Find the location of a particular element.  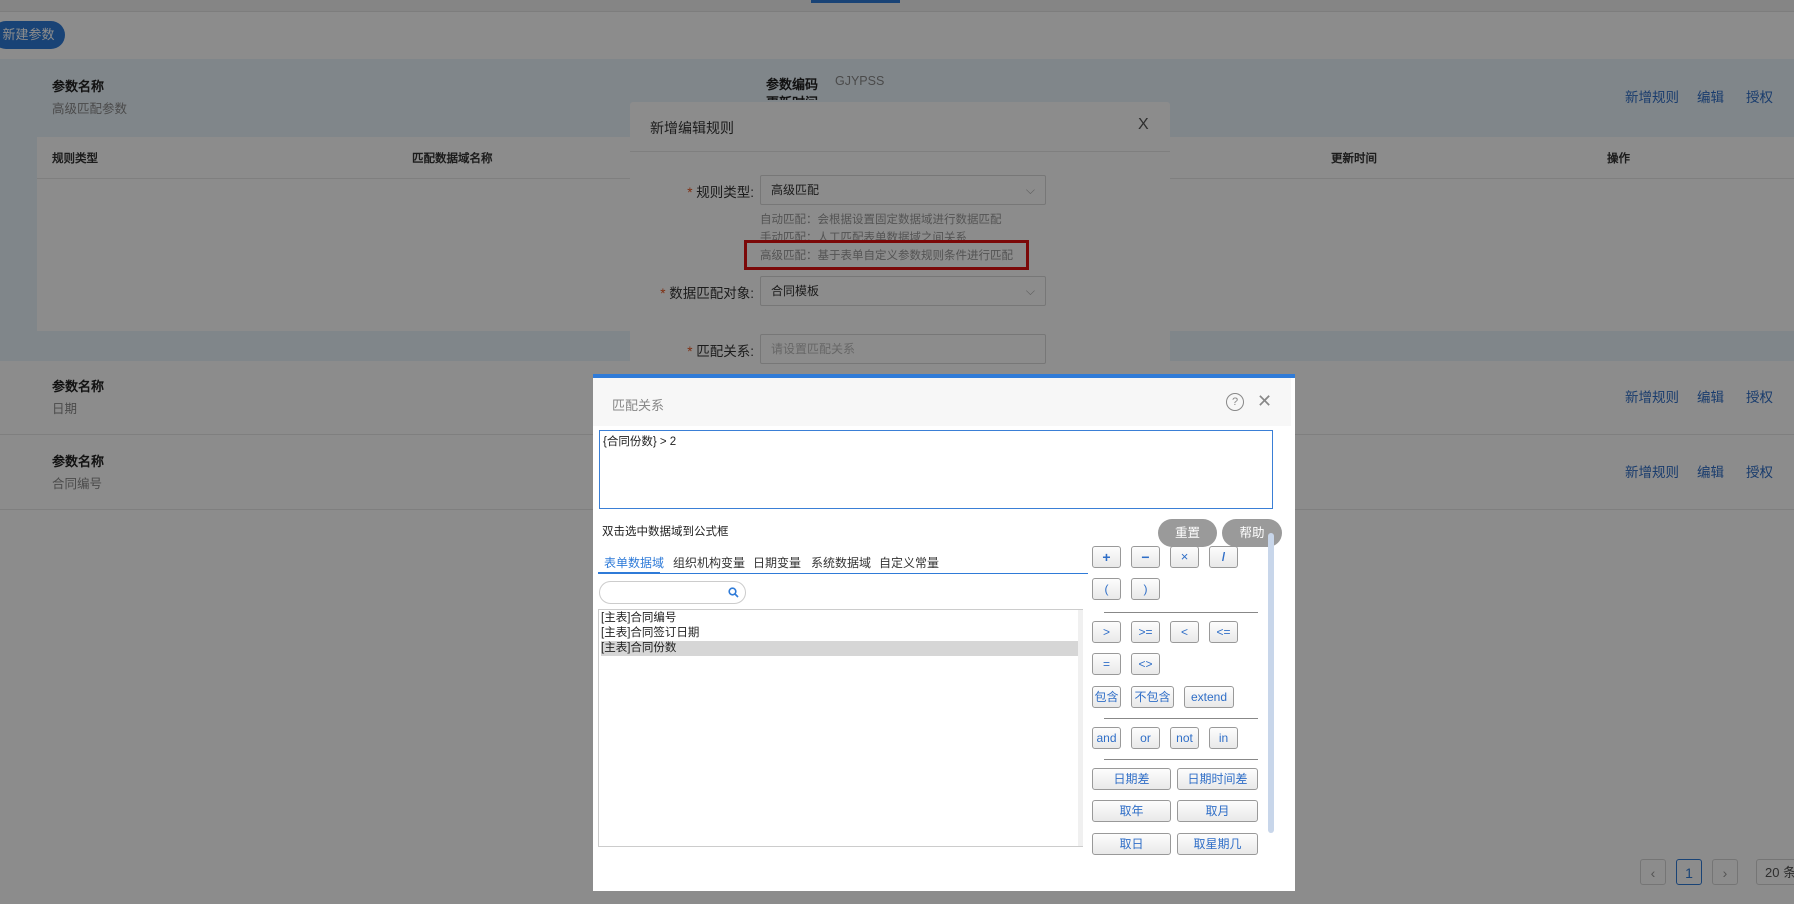

op-gte-button: >= is located at coordinates (1145, 632).